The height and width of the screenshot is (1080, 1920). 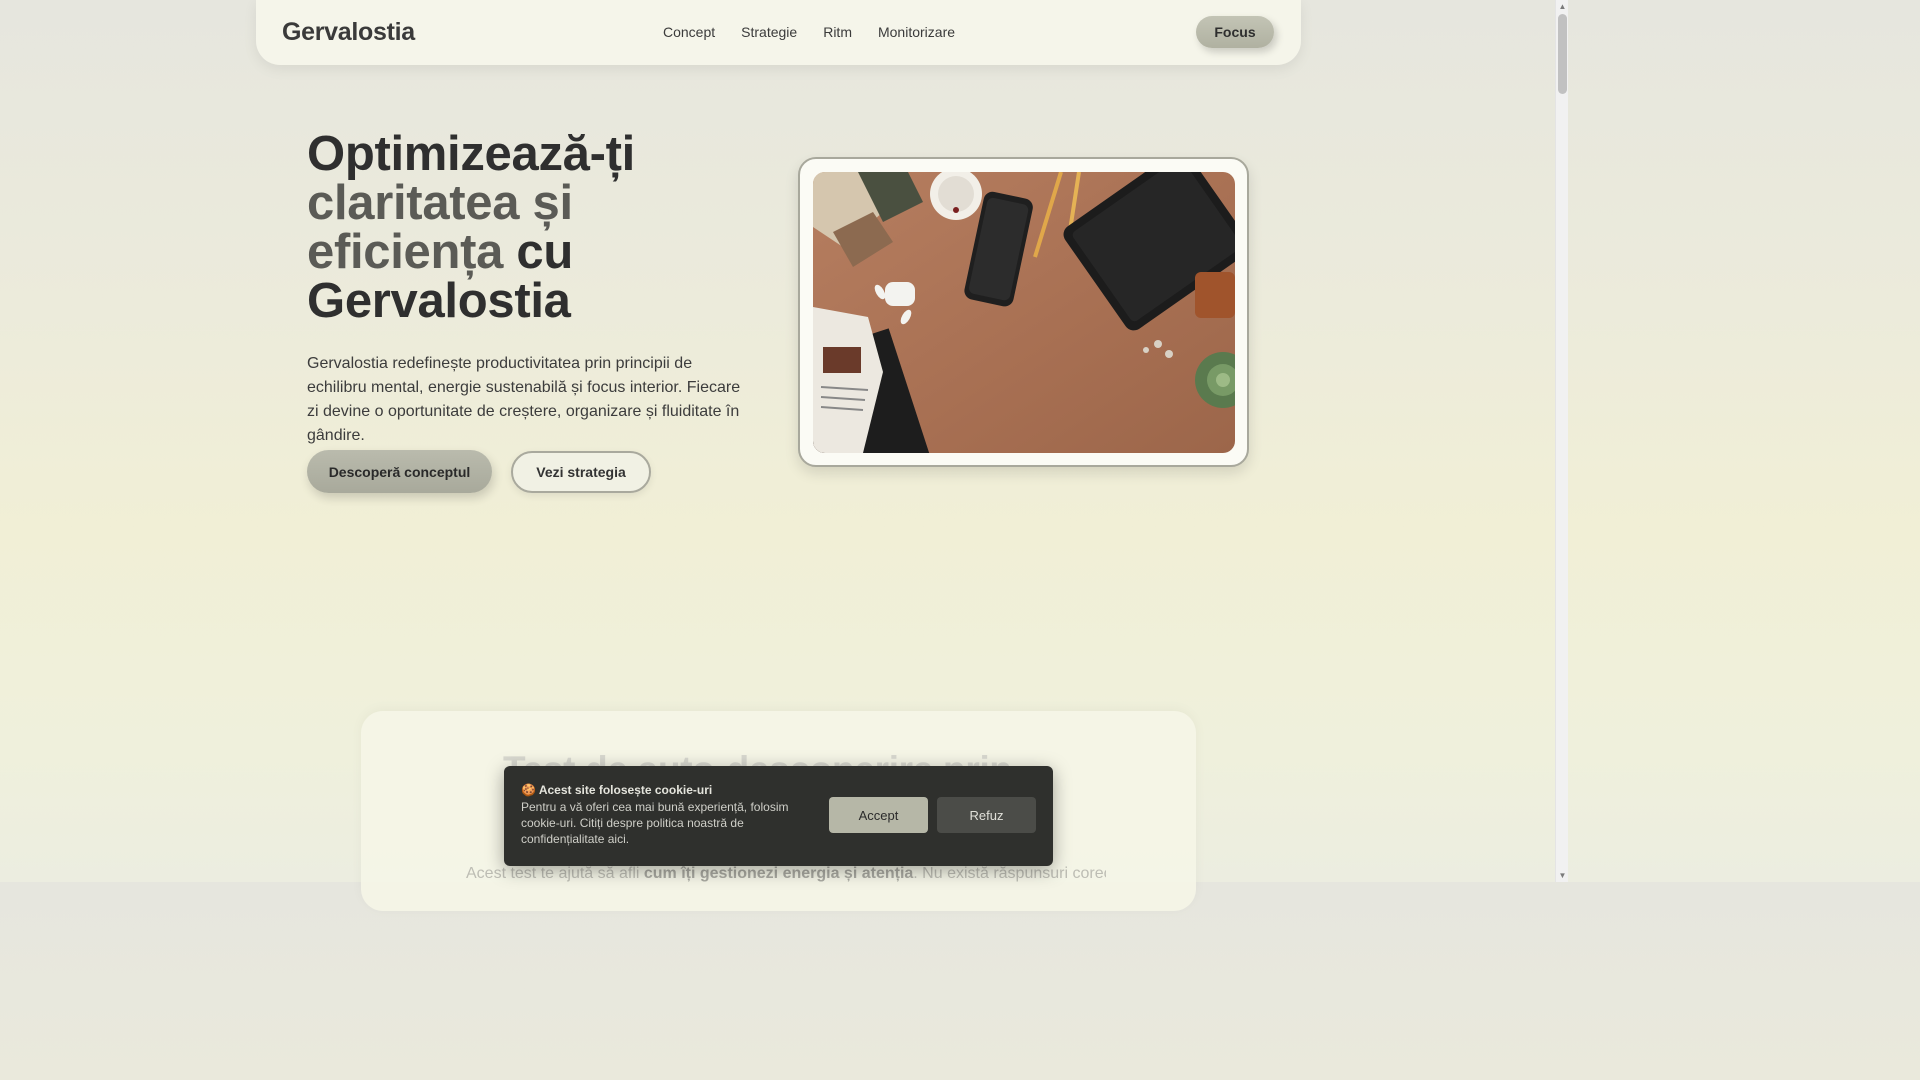 What do you see at coordinates (348, 32) in the screenshot?
I see `brand-logo: Gervalostia` at bounding box center [348, 32].